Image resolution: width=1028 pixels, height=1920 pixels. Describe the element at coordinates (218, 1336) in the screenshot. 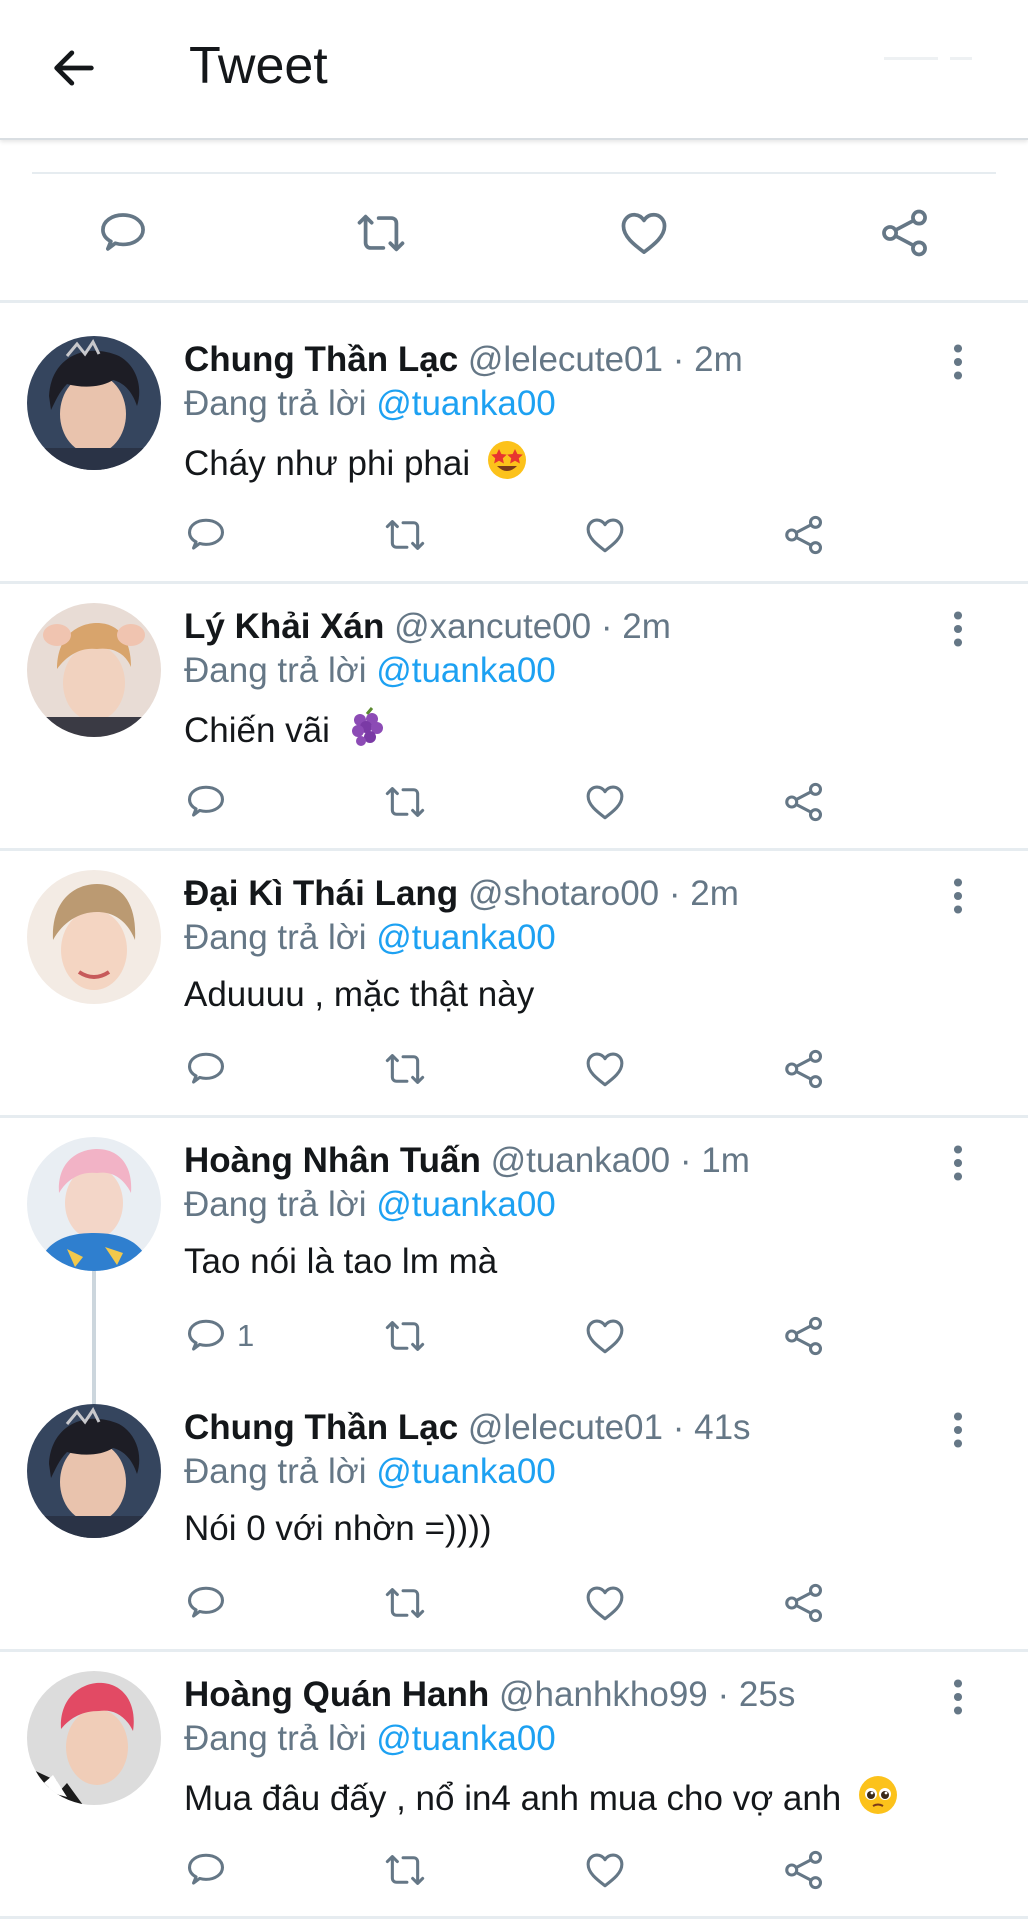

I see `reply-button: 1` at that location.